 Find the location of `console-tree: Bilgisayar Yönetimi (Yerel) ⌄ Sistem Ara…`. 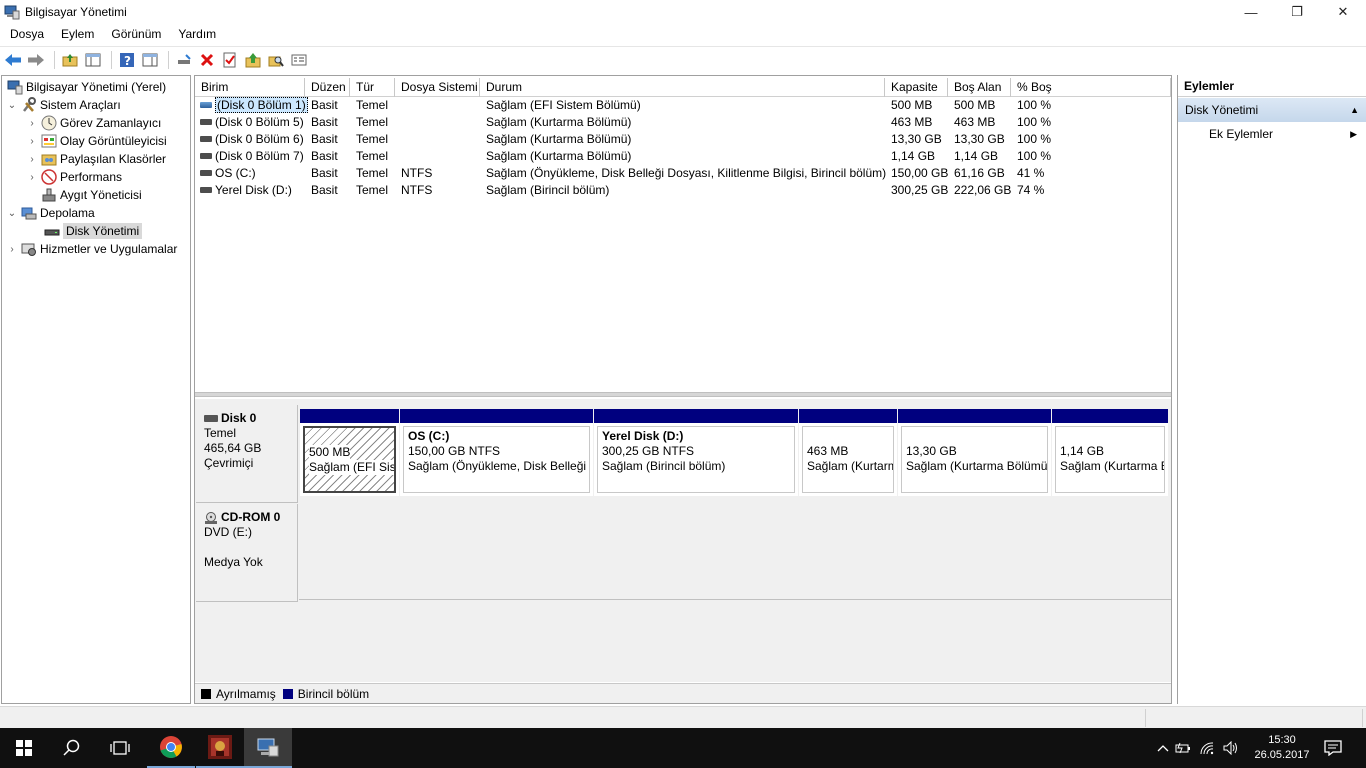

console-tree: Bilgisayar Yönetimi (Yerel) ⌄ Sistem Ara… is located at coordinates (96, 389).